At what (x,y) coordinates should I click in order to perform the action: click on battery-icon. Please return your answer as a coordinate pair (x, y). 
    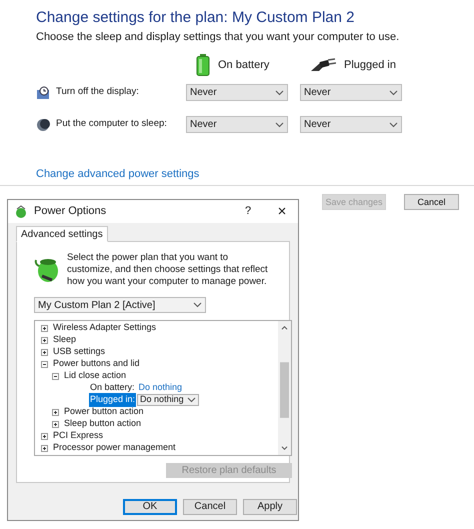
    Looking at the image, I should click on (203, 65).